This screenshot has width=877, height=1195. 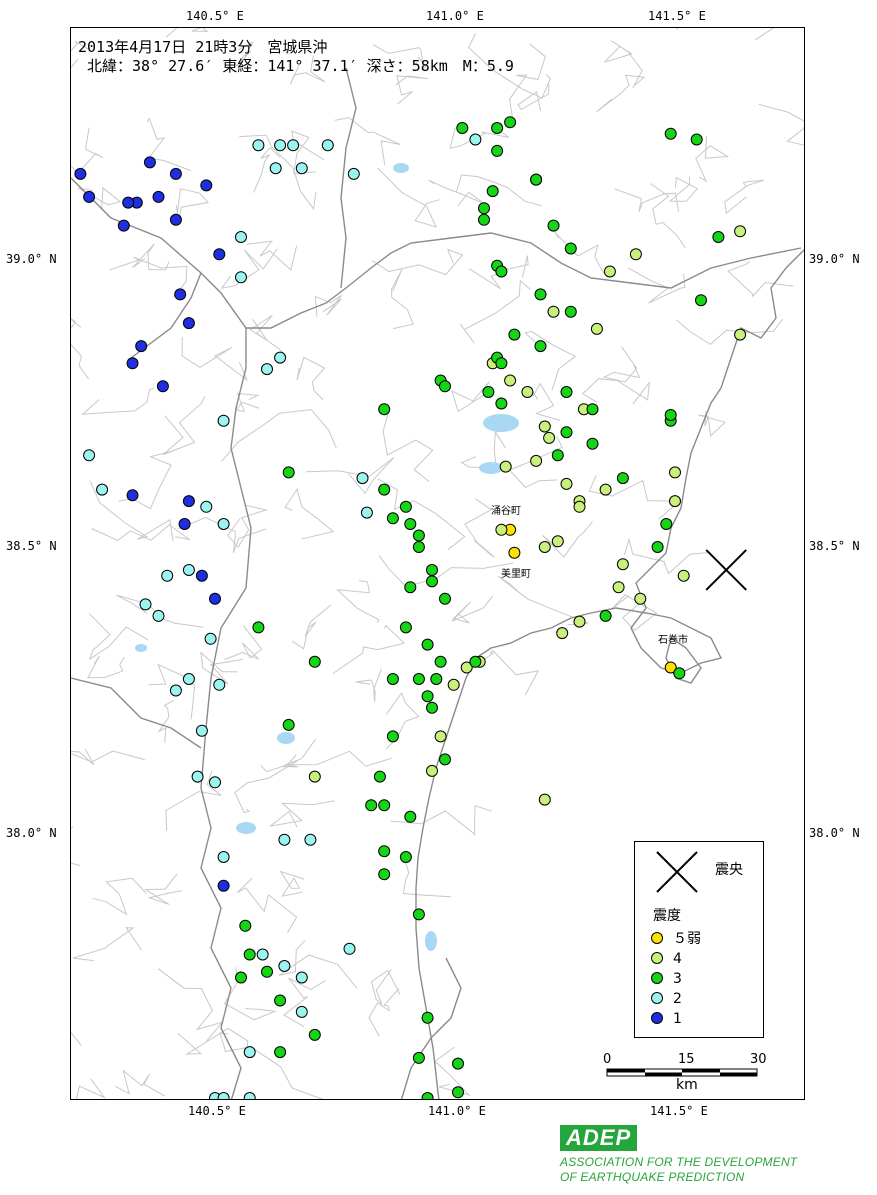 What do you see at coordinates (834, 259) in the screenshot?
I see `lat-label-right-1: 39.0° N` at bounding box center [834, 259].